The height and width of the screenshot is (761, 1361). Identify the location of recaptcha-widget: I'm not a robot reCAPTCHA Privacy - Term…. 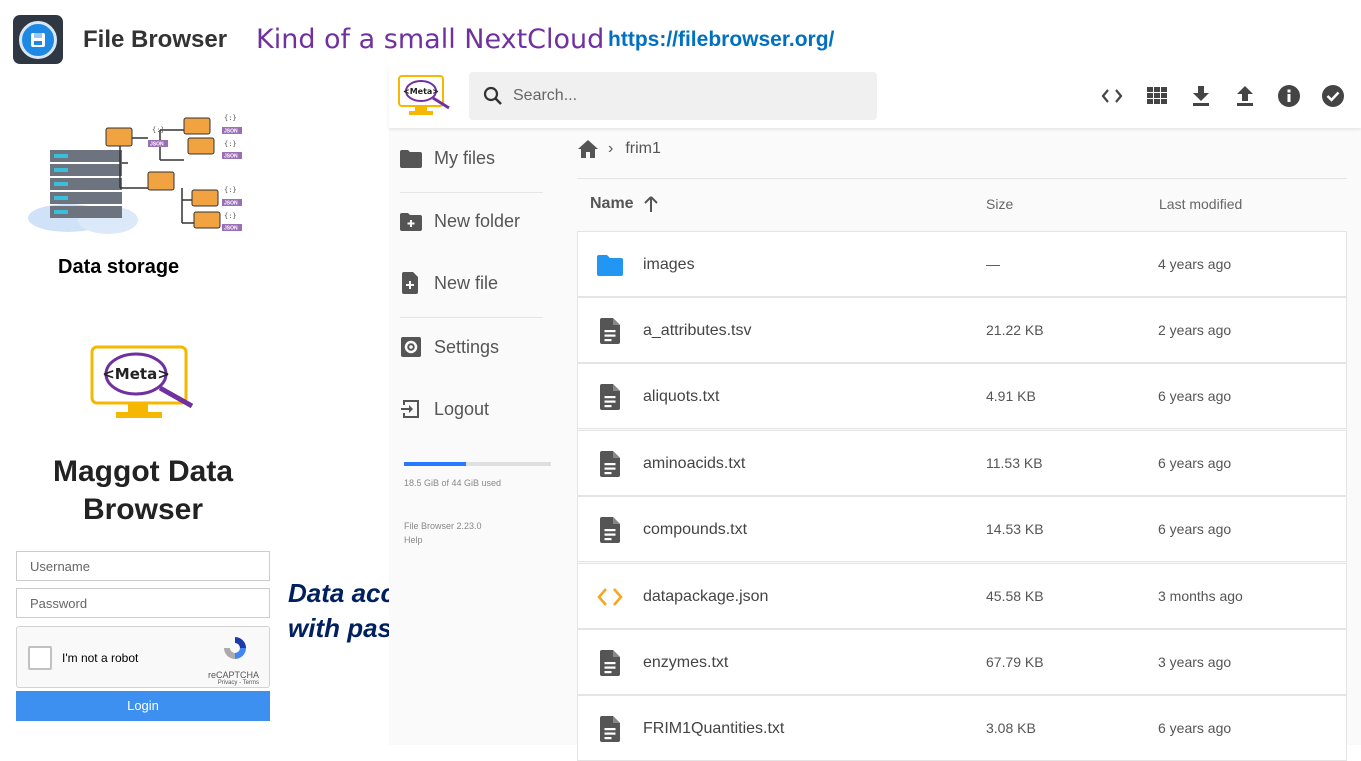
(143, 657).